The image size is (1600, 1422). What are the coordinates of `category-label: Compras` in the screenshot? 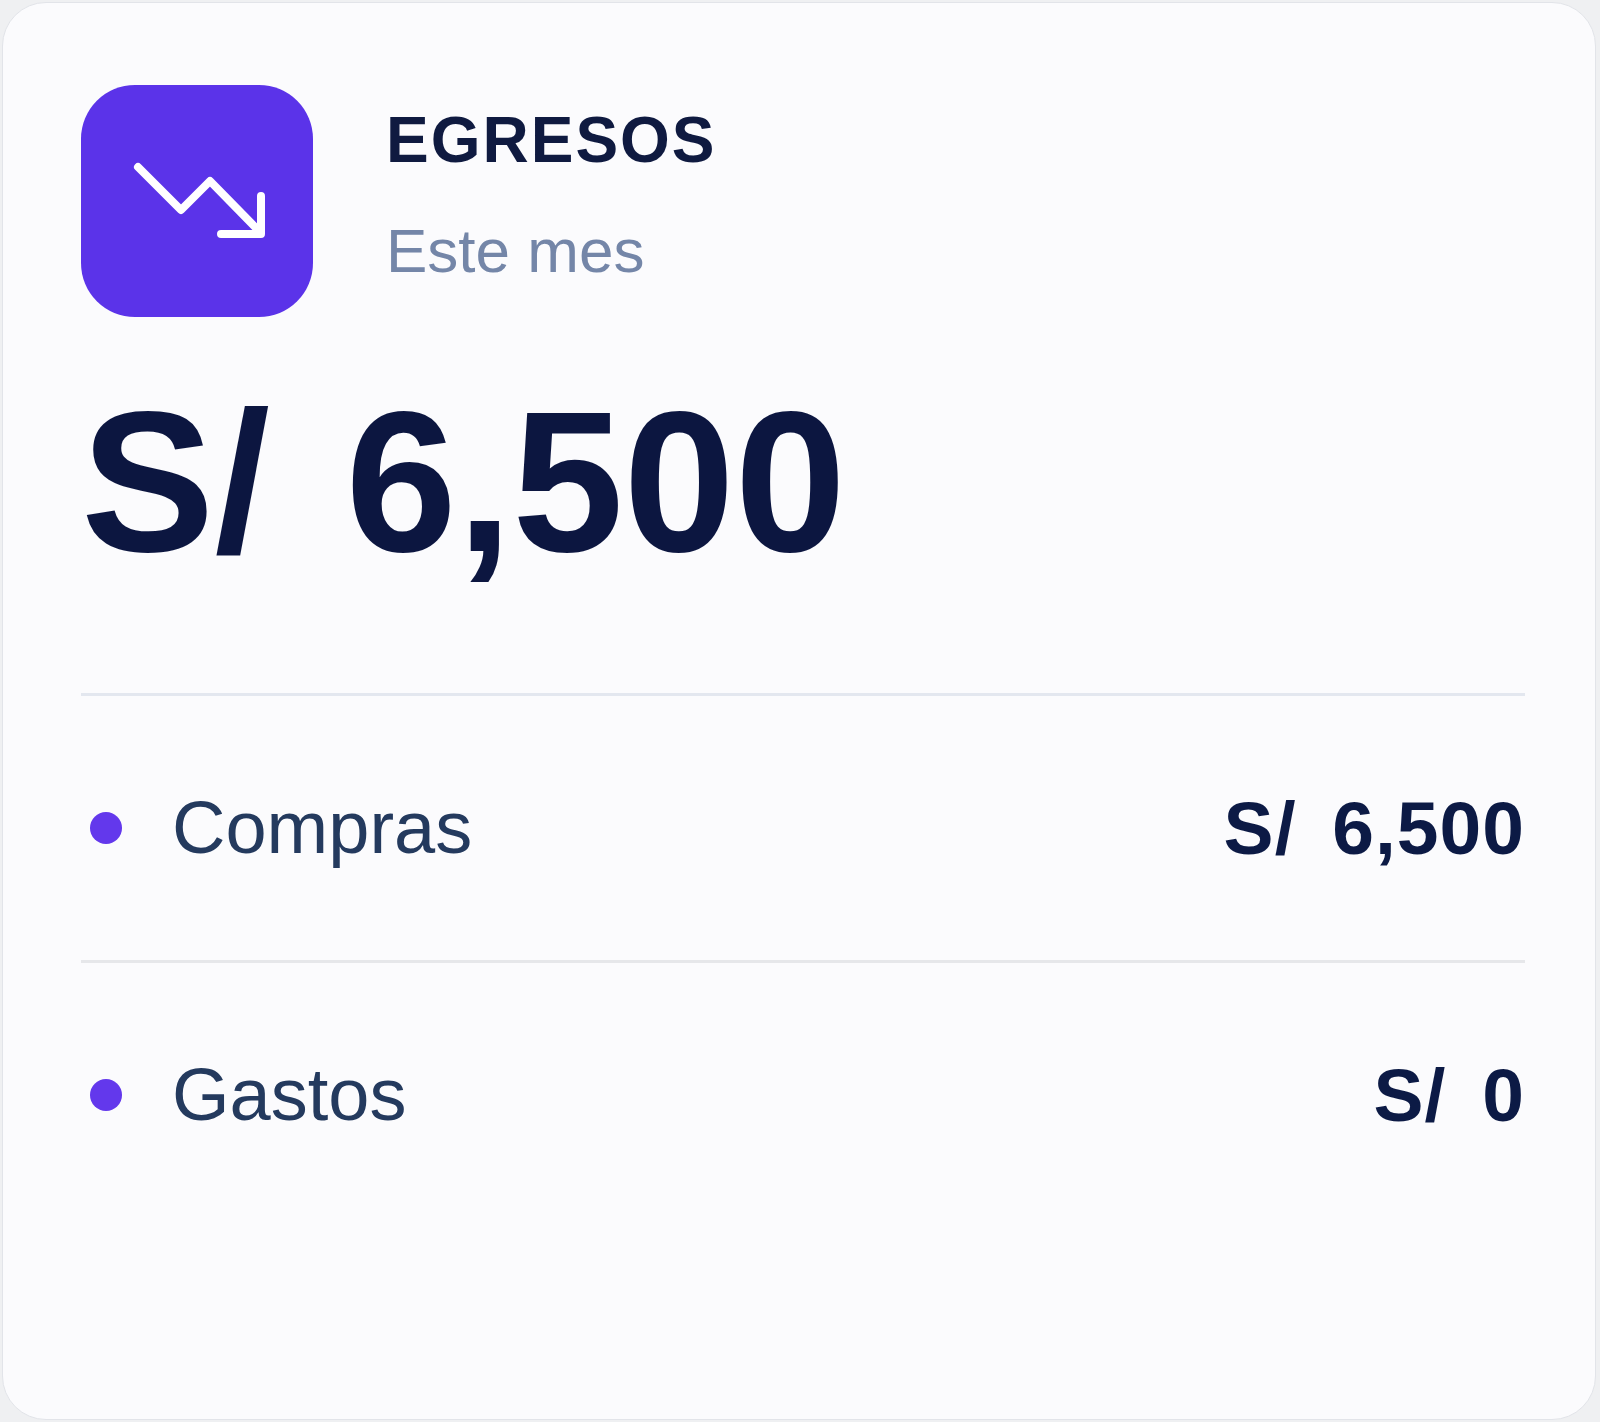 It's located at (322, 828).